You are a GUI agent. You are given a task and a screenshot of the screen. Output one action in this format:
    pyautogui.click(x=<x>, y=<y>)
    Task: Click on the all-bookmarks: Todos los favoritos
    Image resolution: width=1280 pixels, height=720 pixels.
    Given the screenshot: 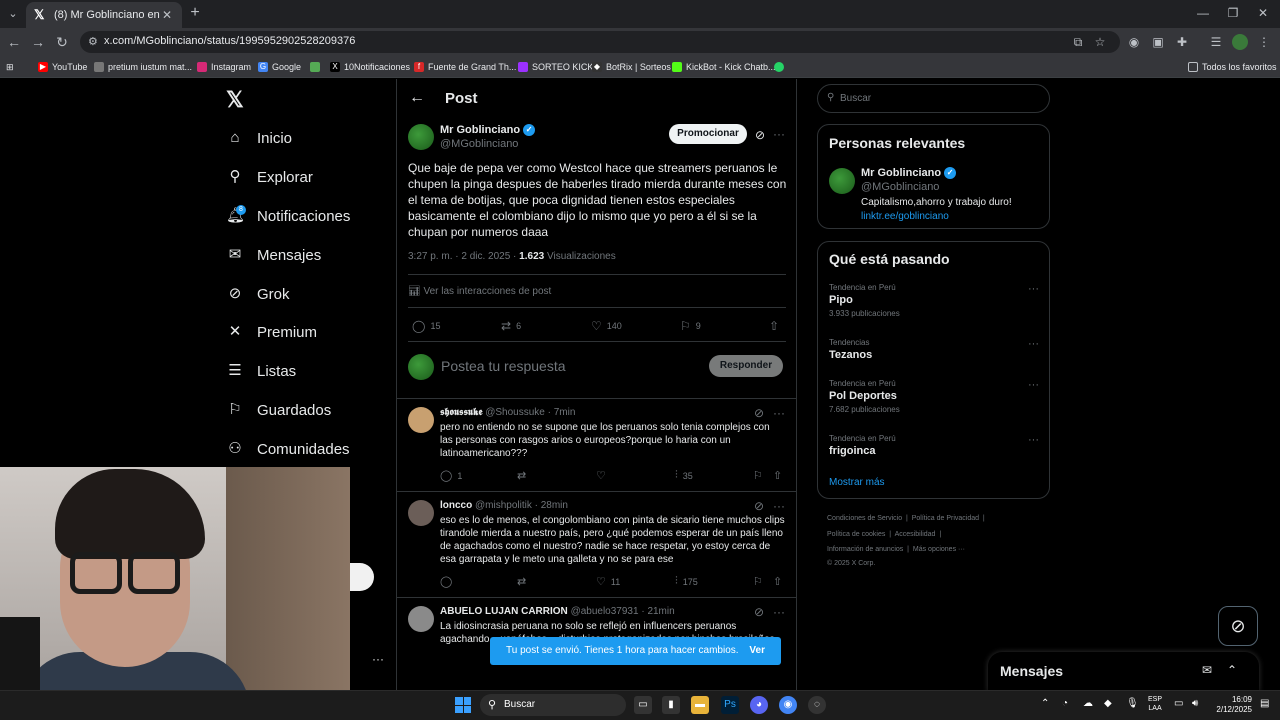 What is the action you would take?
    pyautogui.click(x=1232, y=67)
    